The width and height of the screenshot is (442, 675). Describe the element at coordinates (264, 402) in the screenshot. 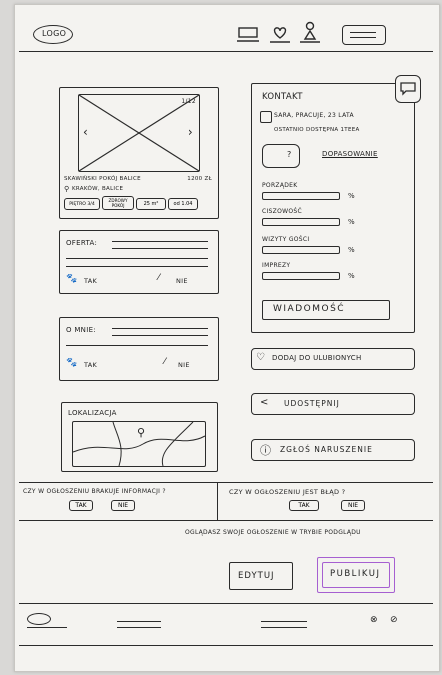

I see `share-icon: <` at that location.